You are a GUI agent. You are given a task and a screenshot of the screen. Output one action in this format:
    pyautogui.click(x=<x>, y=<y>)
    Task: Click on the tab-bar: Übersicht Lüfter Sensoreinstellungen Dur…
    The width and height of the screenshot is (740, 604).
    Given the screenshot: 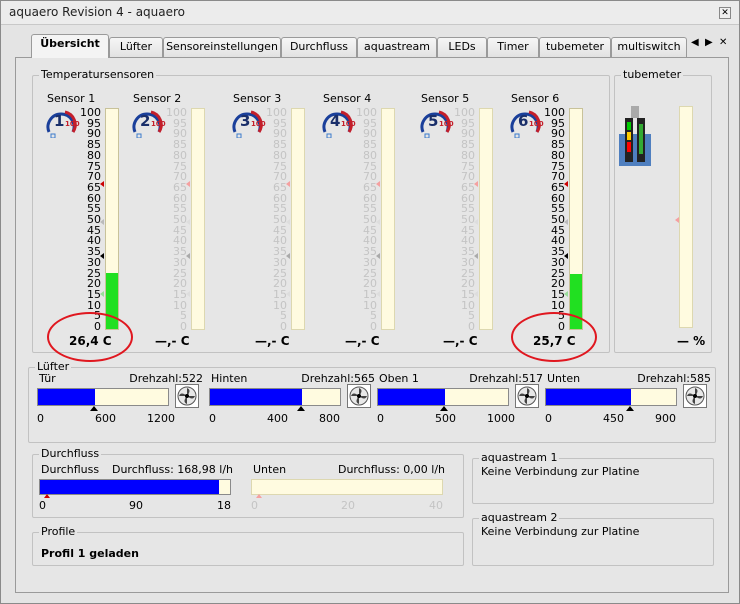 What is the action you would take?
    pyautogui.click(x=370, y=45)
    